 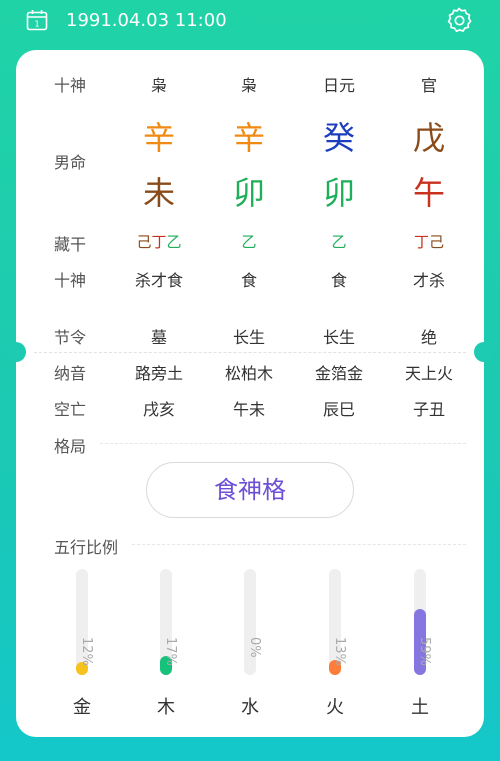 I want to click on canggan-year: 己丁乙, so click(x=159, y=241).